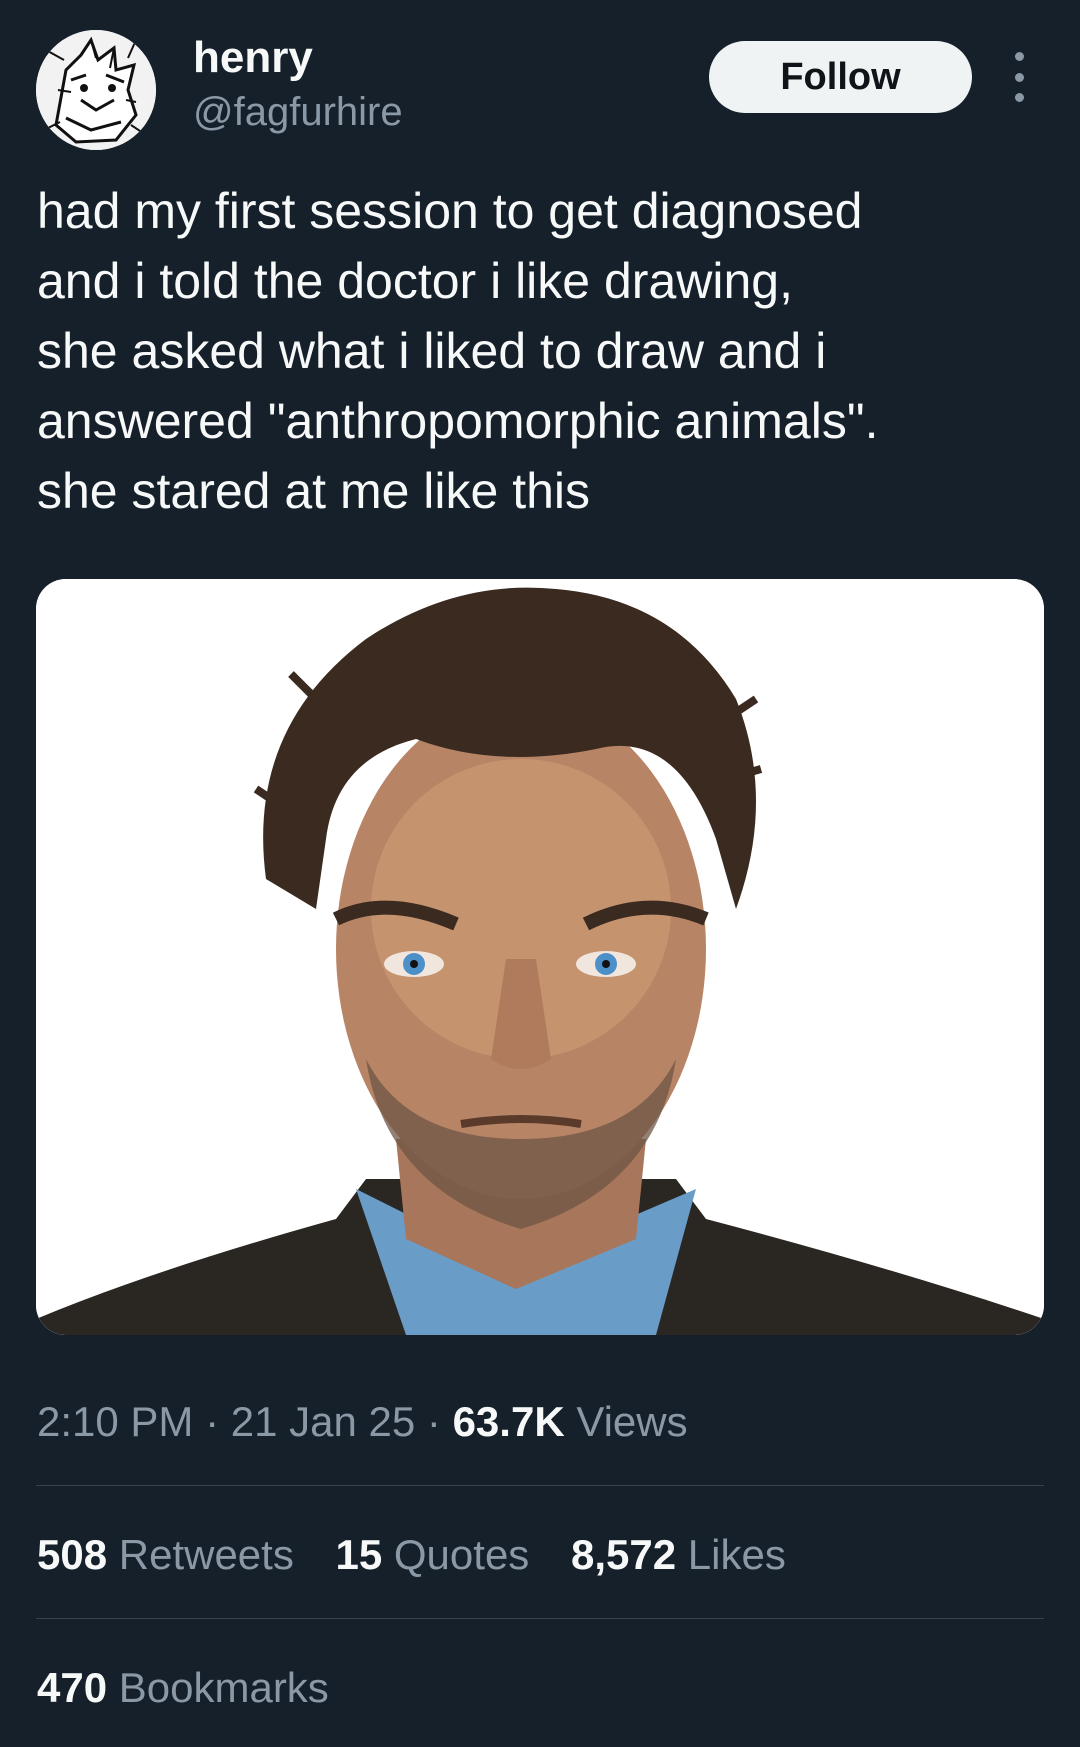 This screenshot has height=1747, width=1080. I want to click on bookmarks-count: 470, so click(72, 1687).